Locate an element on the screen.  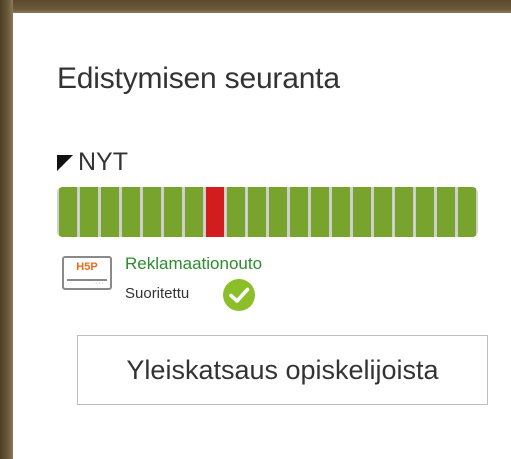
now-label: NYT is located at coordinates (103, 161).